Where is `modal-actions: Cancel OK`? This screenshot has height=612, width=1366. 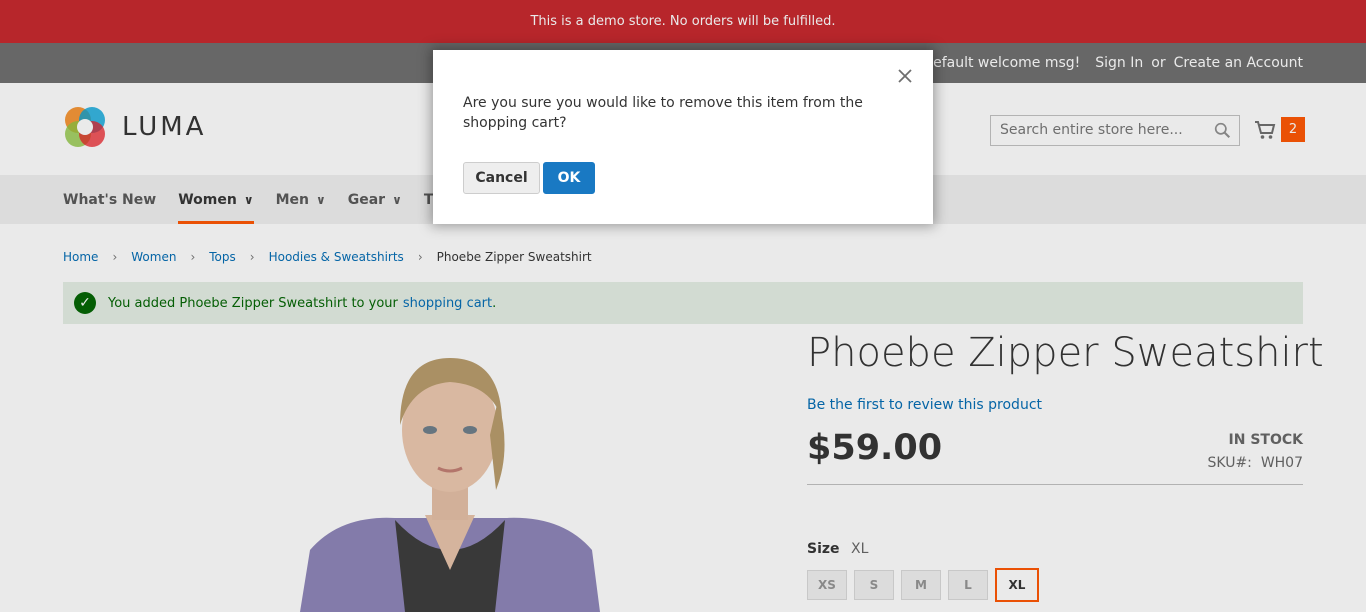
modal-actions: Cancel OK is located at coordinates (529, 178).